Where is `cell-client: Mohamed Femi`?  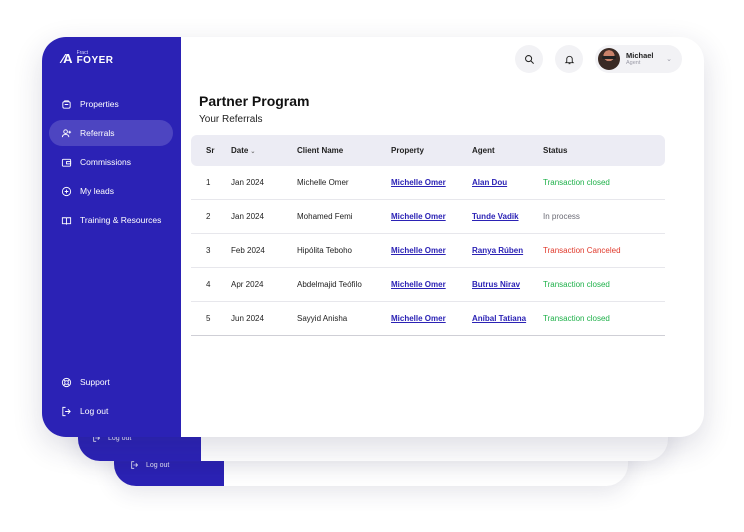 cell-client: Mohamed Femi is located at coordinates (325, 216).